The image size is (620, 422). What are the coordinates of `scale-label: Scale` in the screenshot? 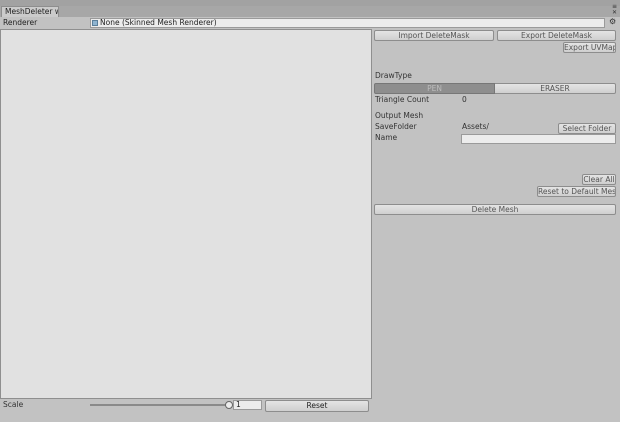 It's located at (13, 404).